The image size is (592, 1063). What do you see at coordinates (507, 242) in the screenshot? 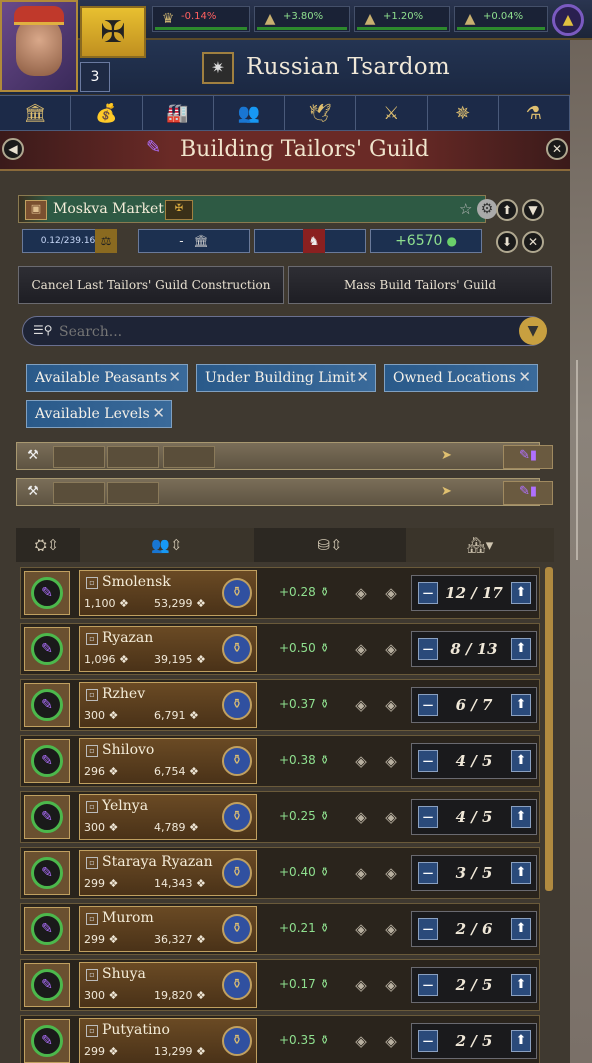
I see `market-down-button: ⬇` at bounding box center [507, 242].